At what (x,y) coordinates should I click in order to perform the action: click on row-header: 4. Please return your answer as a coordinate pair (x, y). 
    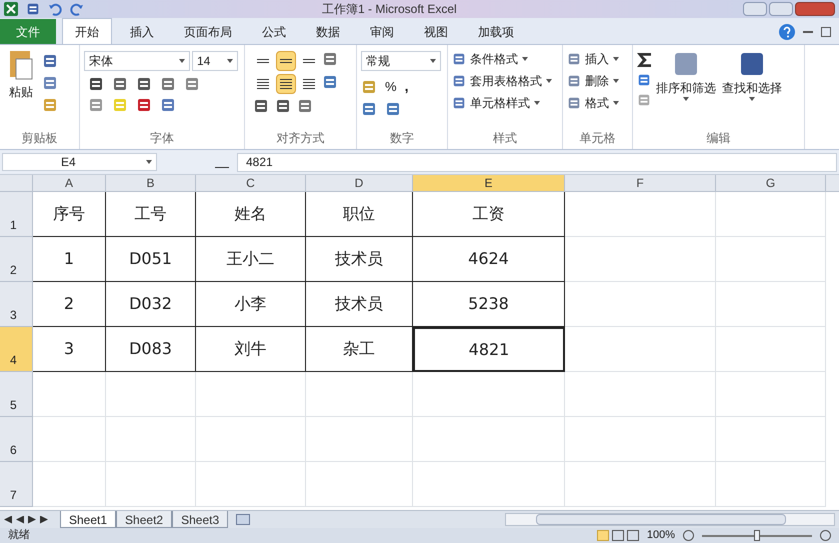
    Looking at the image, I should click on (16, 349).